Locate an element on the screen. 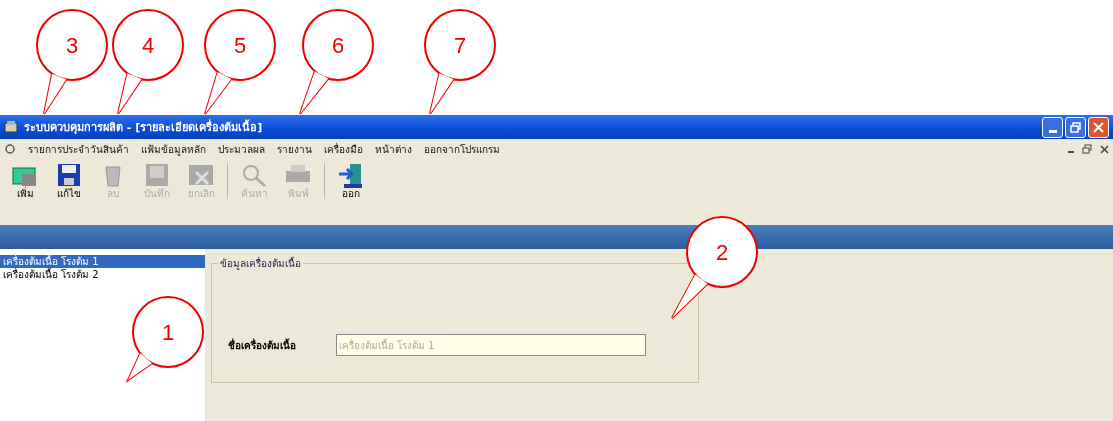 The width and height of the screenshot is (1113, 421). document-icon is located at coordinates (10, 149).